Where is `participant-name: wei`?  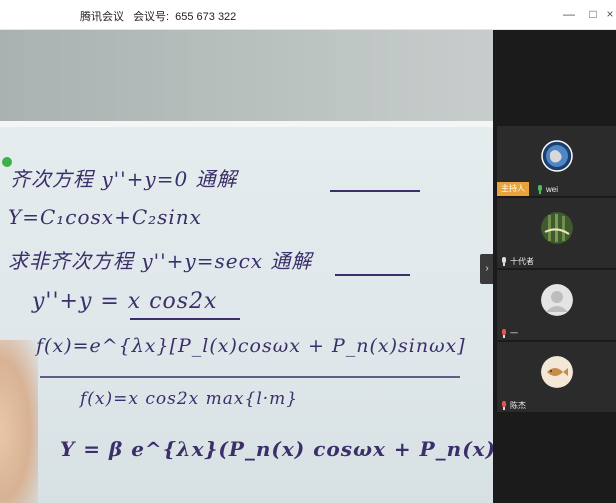
participant-name: wei is located at coordinates (552, 189).